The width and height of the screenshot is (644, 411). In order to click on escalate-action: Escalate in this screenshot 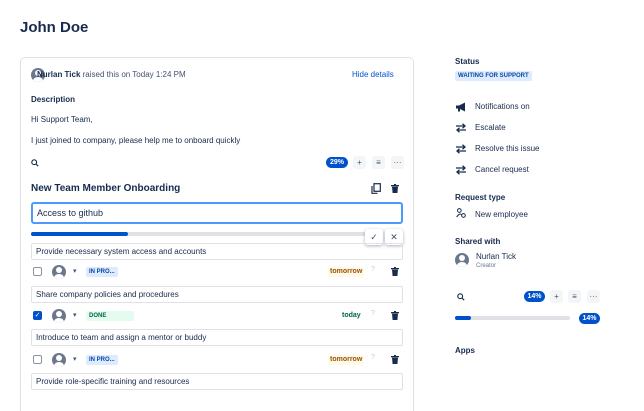, I will do `click(490, 127)`.